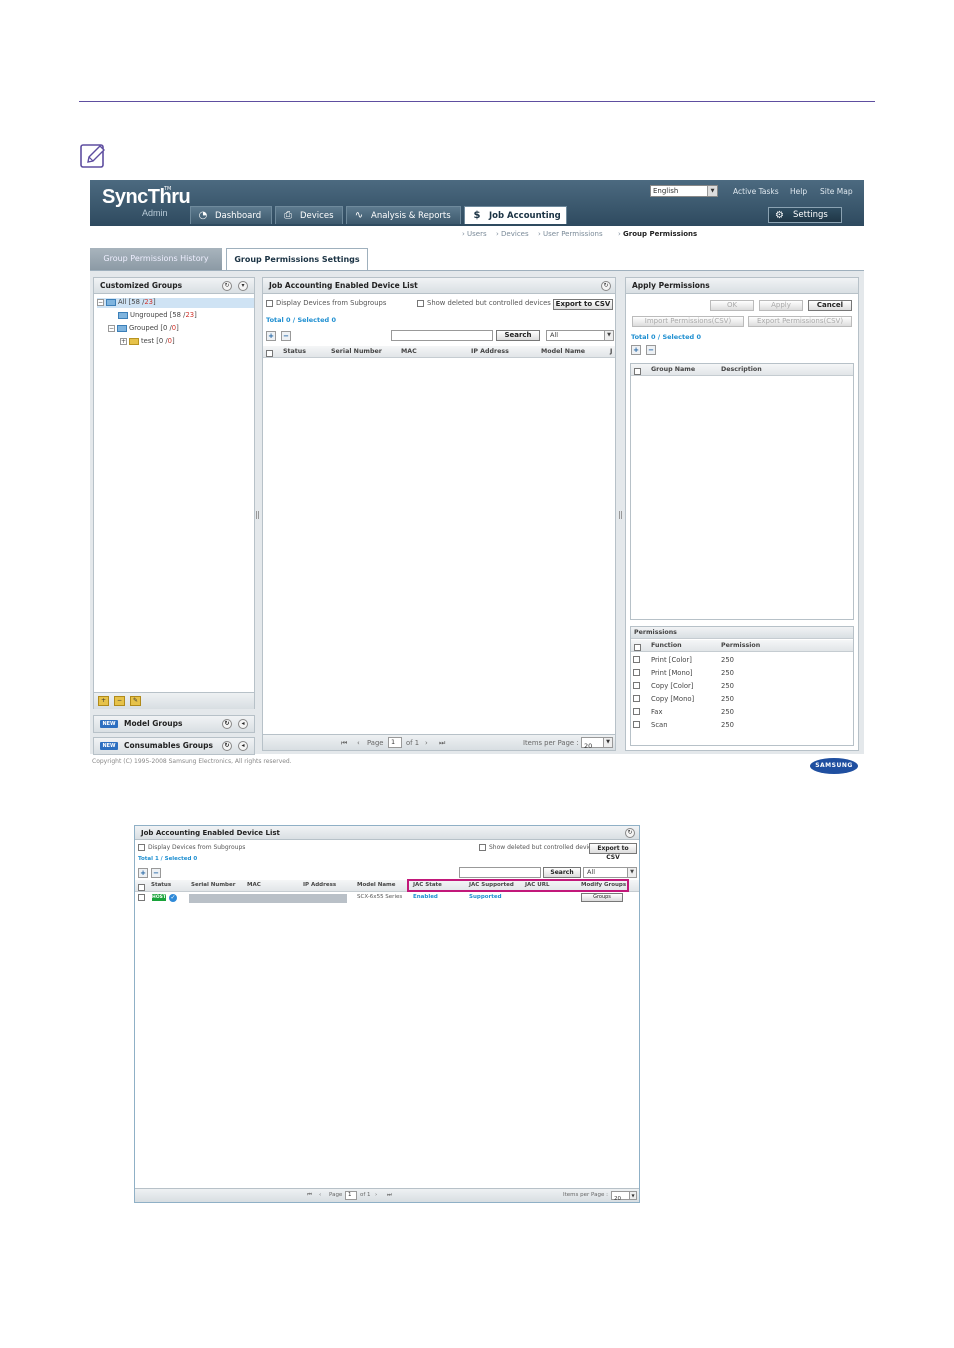 The width and height of the screenshot is (954, 1348). What do you see at coordinates (756, 191) in the screenshot?
I see `active-tasks-link: Active Tasks` at bounding box center [756, 191].